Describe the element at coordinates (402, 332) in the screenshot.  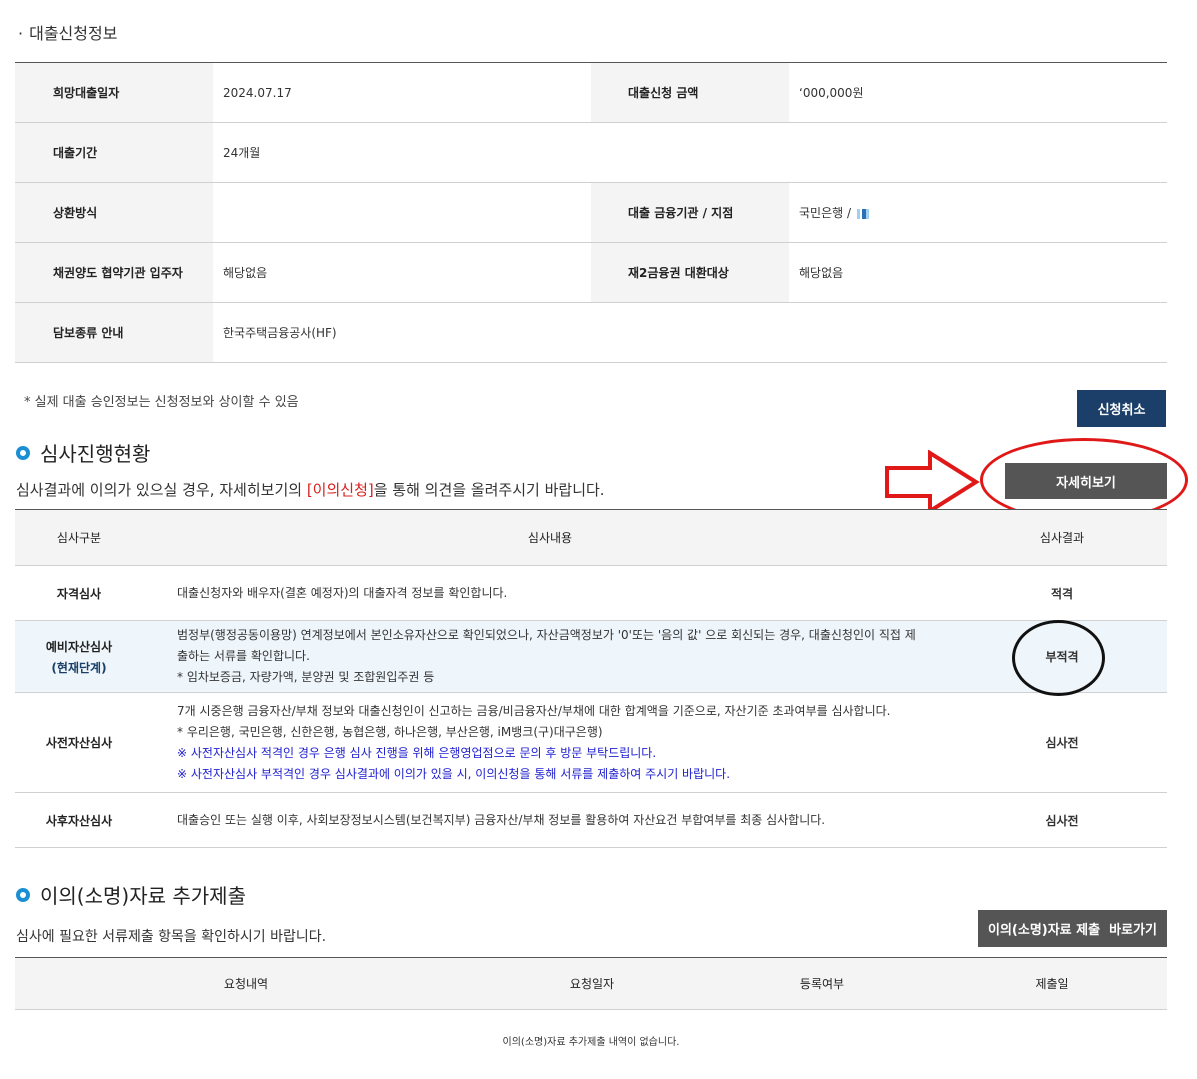
I see `info-value: 한국주택금융공사(HF)` at that location.